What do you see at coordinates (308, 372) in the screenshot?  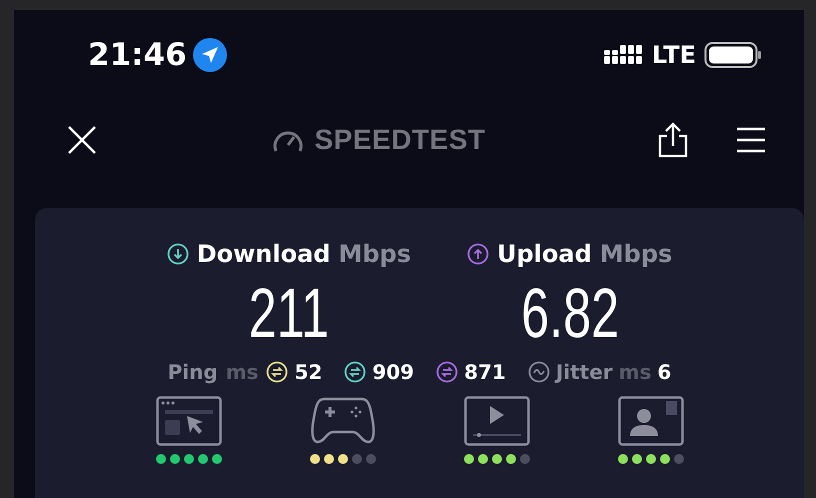 I see `ping-value: 52` at bounding box center [308, 372].